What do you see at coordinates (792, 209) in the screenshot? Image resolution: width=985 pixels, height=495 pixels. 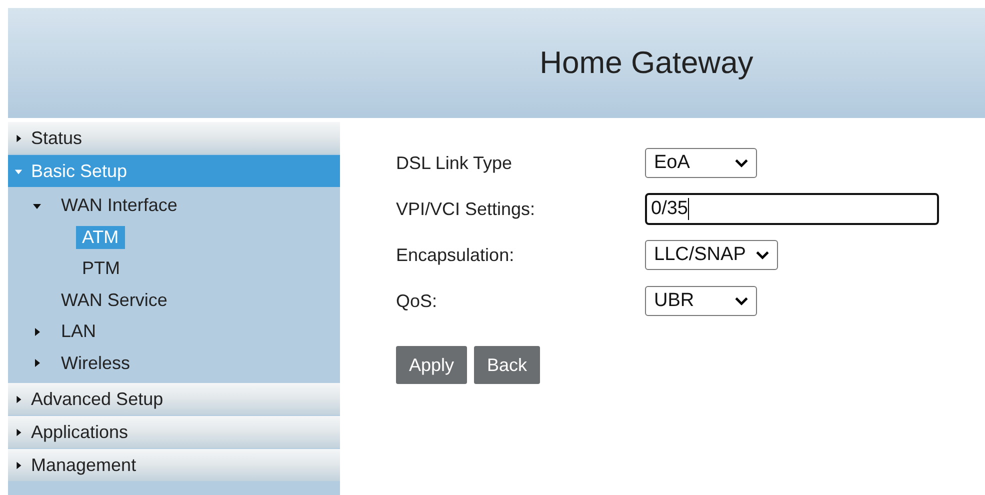 I see `input-field: 0/35` at bounding box center [792, 209].